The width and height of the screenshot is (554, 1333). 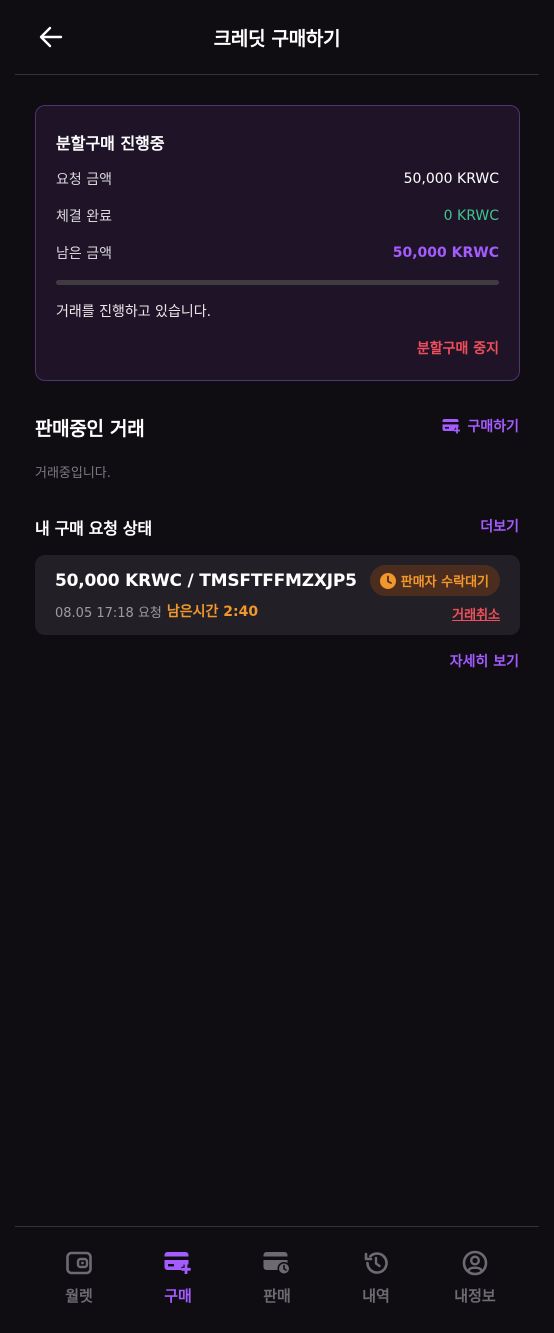 What do you see at coordinates (387, 580) in the screenshot?
I see `clock-icon` at bounding box center [387, 580].